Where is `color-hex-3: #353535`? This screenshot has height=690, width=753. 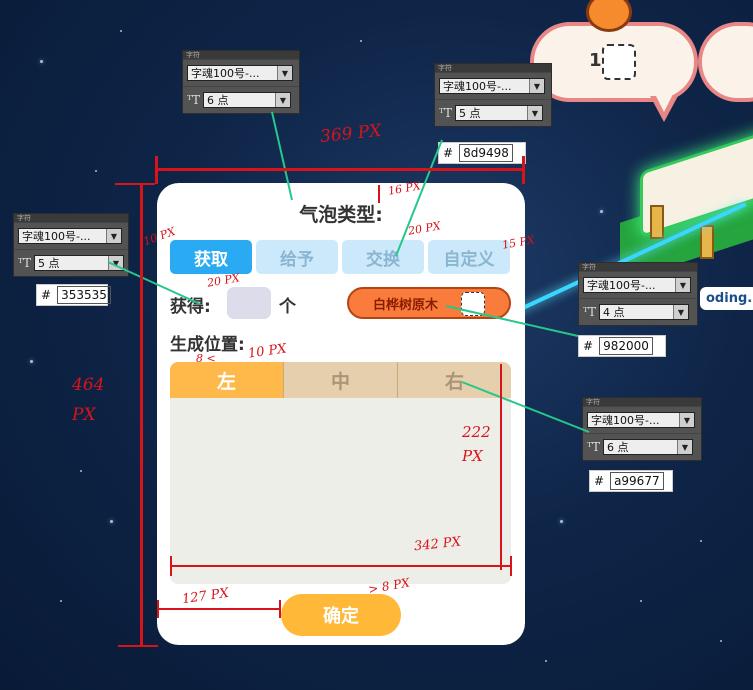
color-hex-3: #353535 is located at coordinates (73, 295).